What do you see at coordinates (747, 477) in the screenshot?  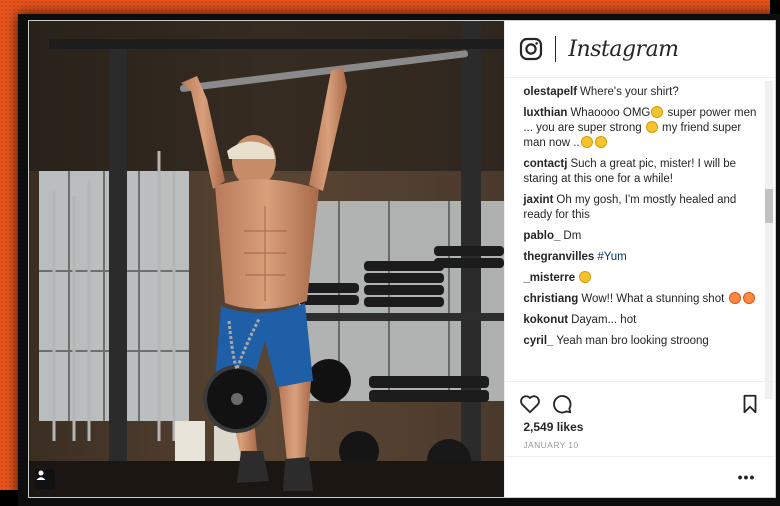 I see `more-options-button: •••` at bounding box center [747, 477].